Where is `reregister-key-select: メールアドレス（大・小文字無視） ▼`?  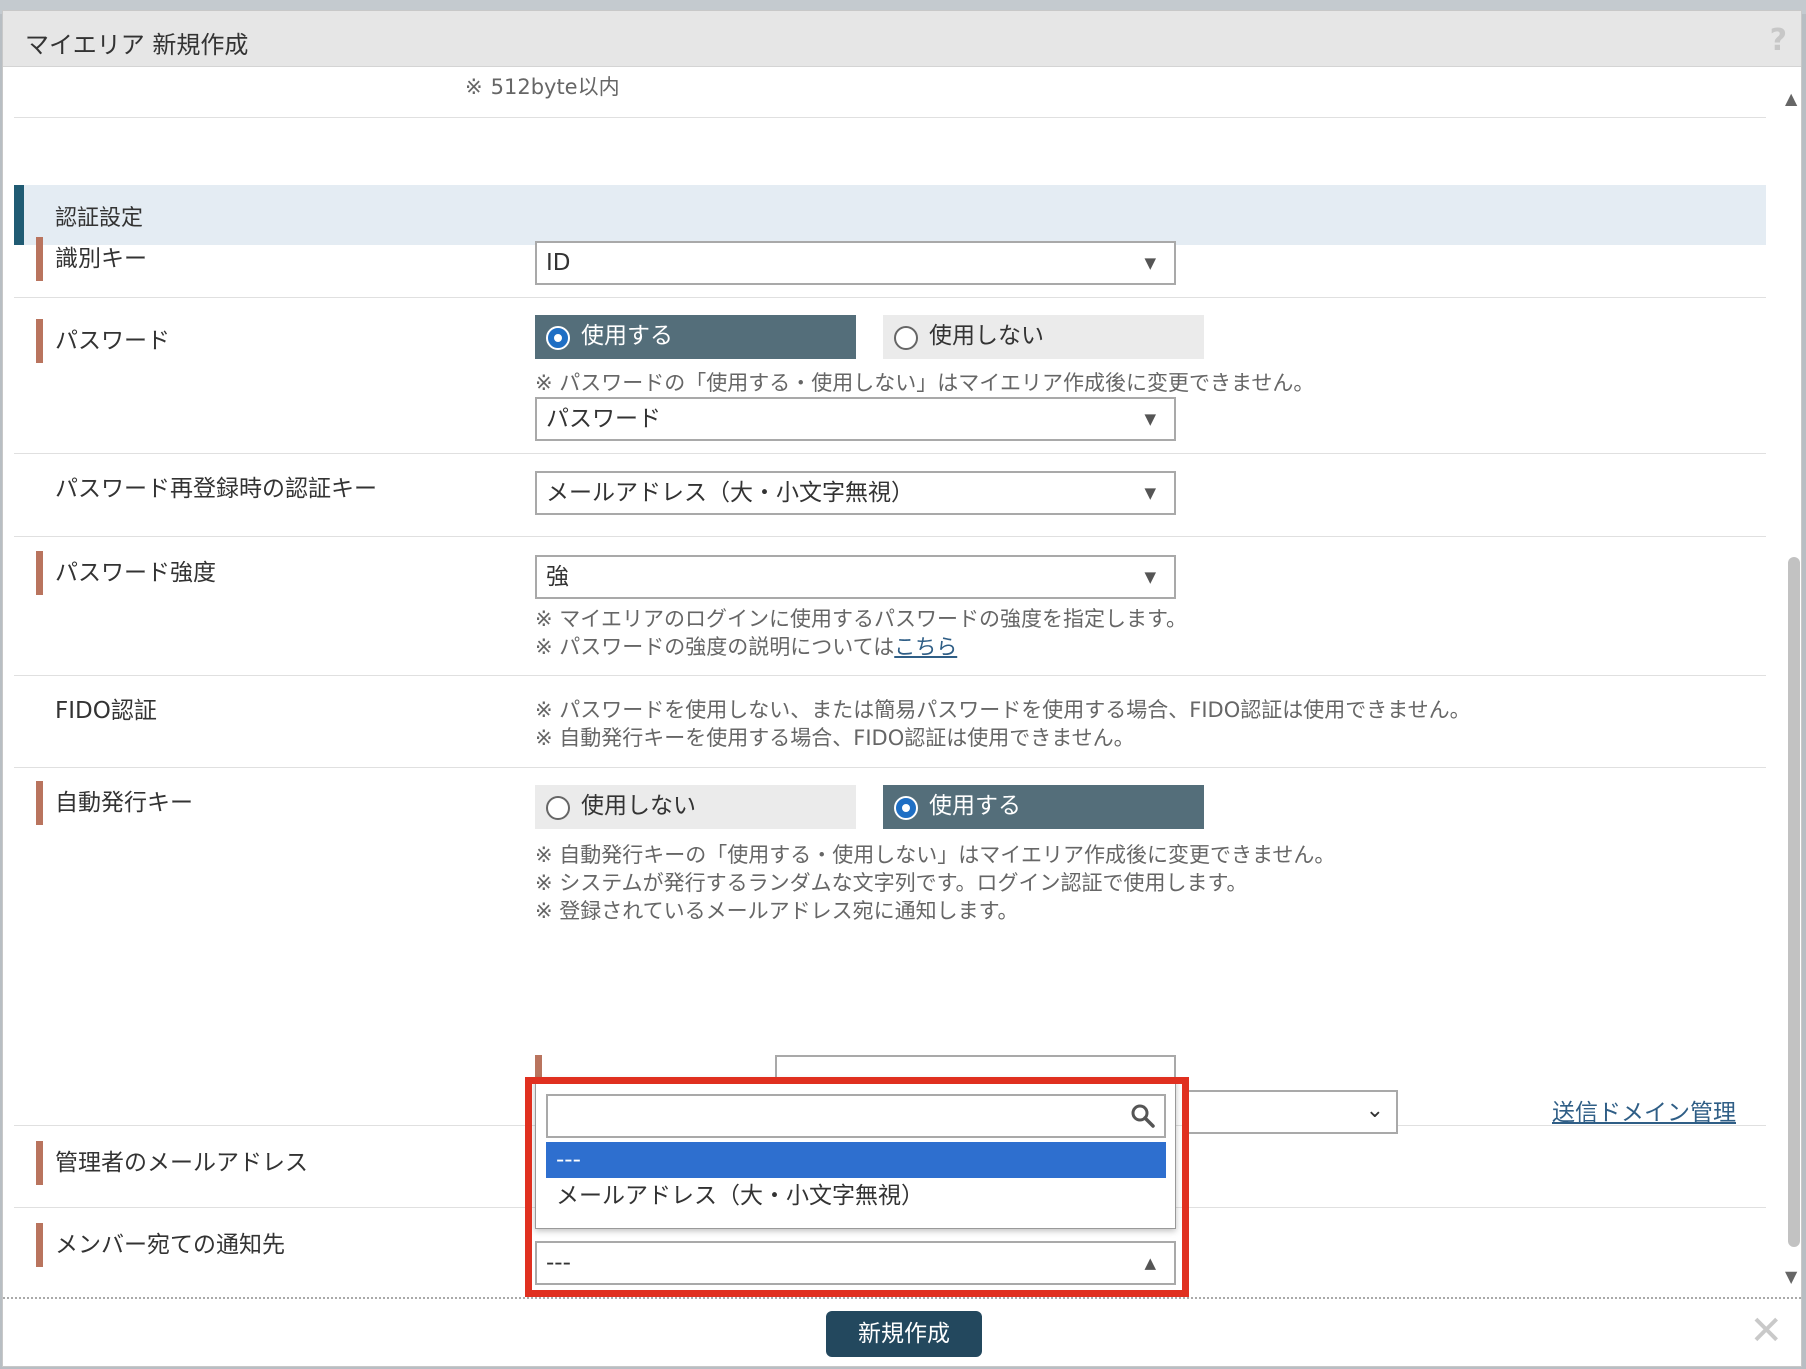 reregister-key-select: メールアドレス（大・小文字無視） ▼ is located at coordinates (855, 493).